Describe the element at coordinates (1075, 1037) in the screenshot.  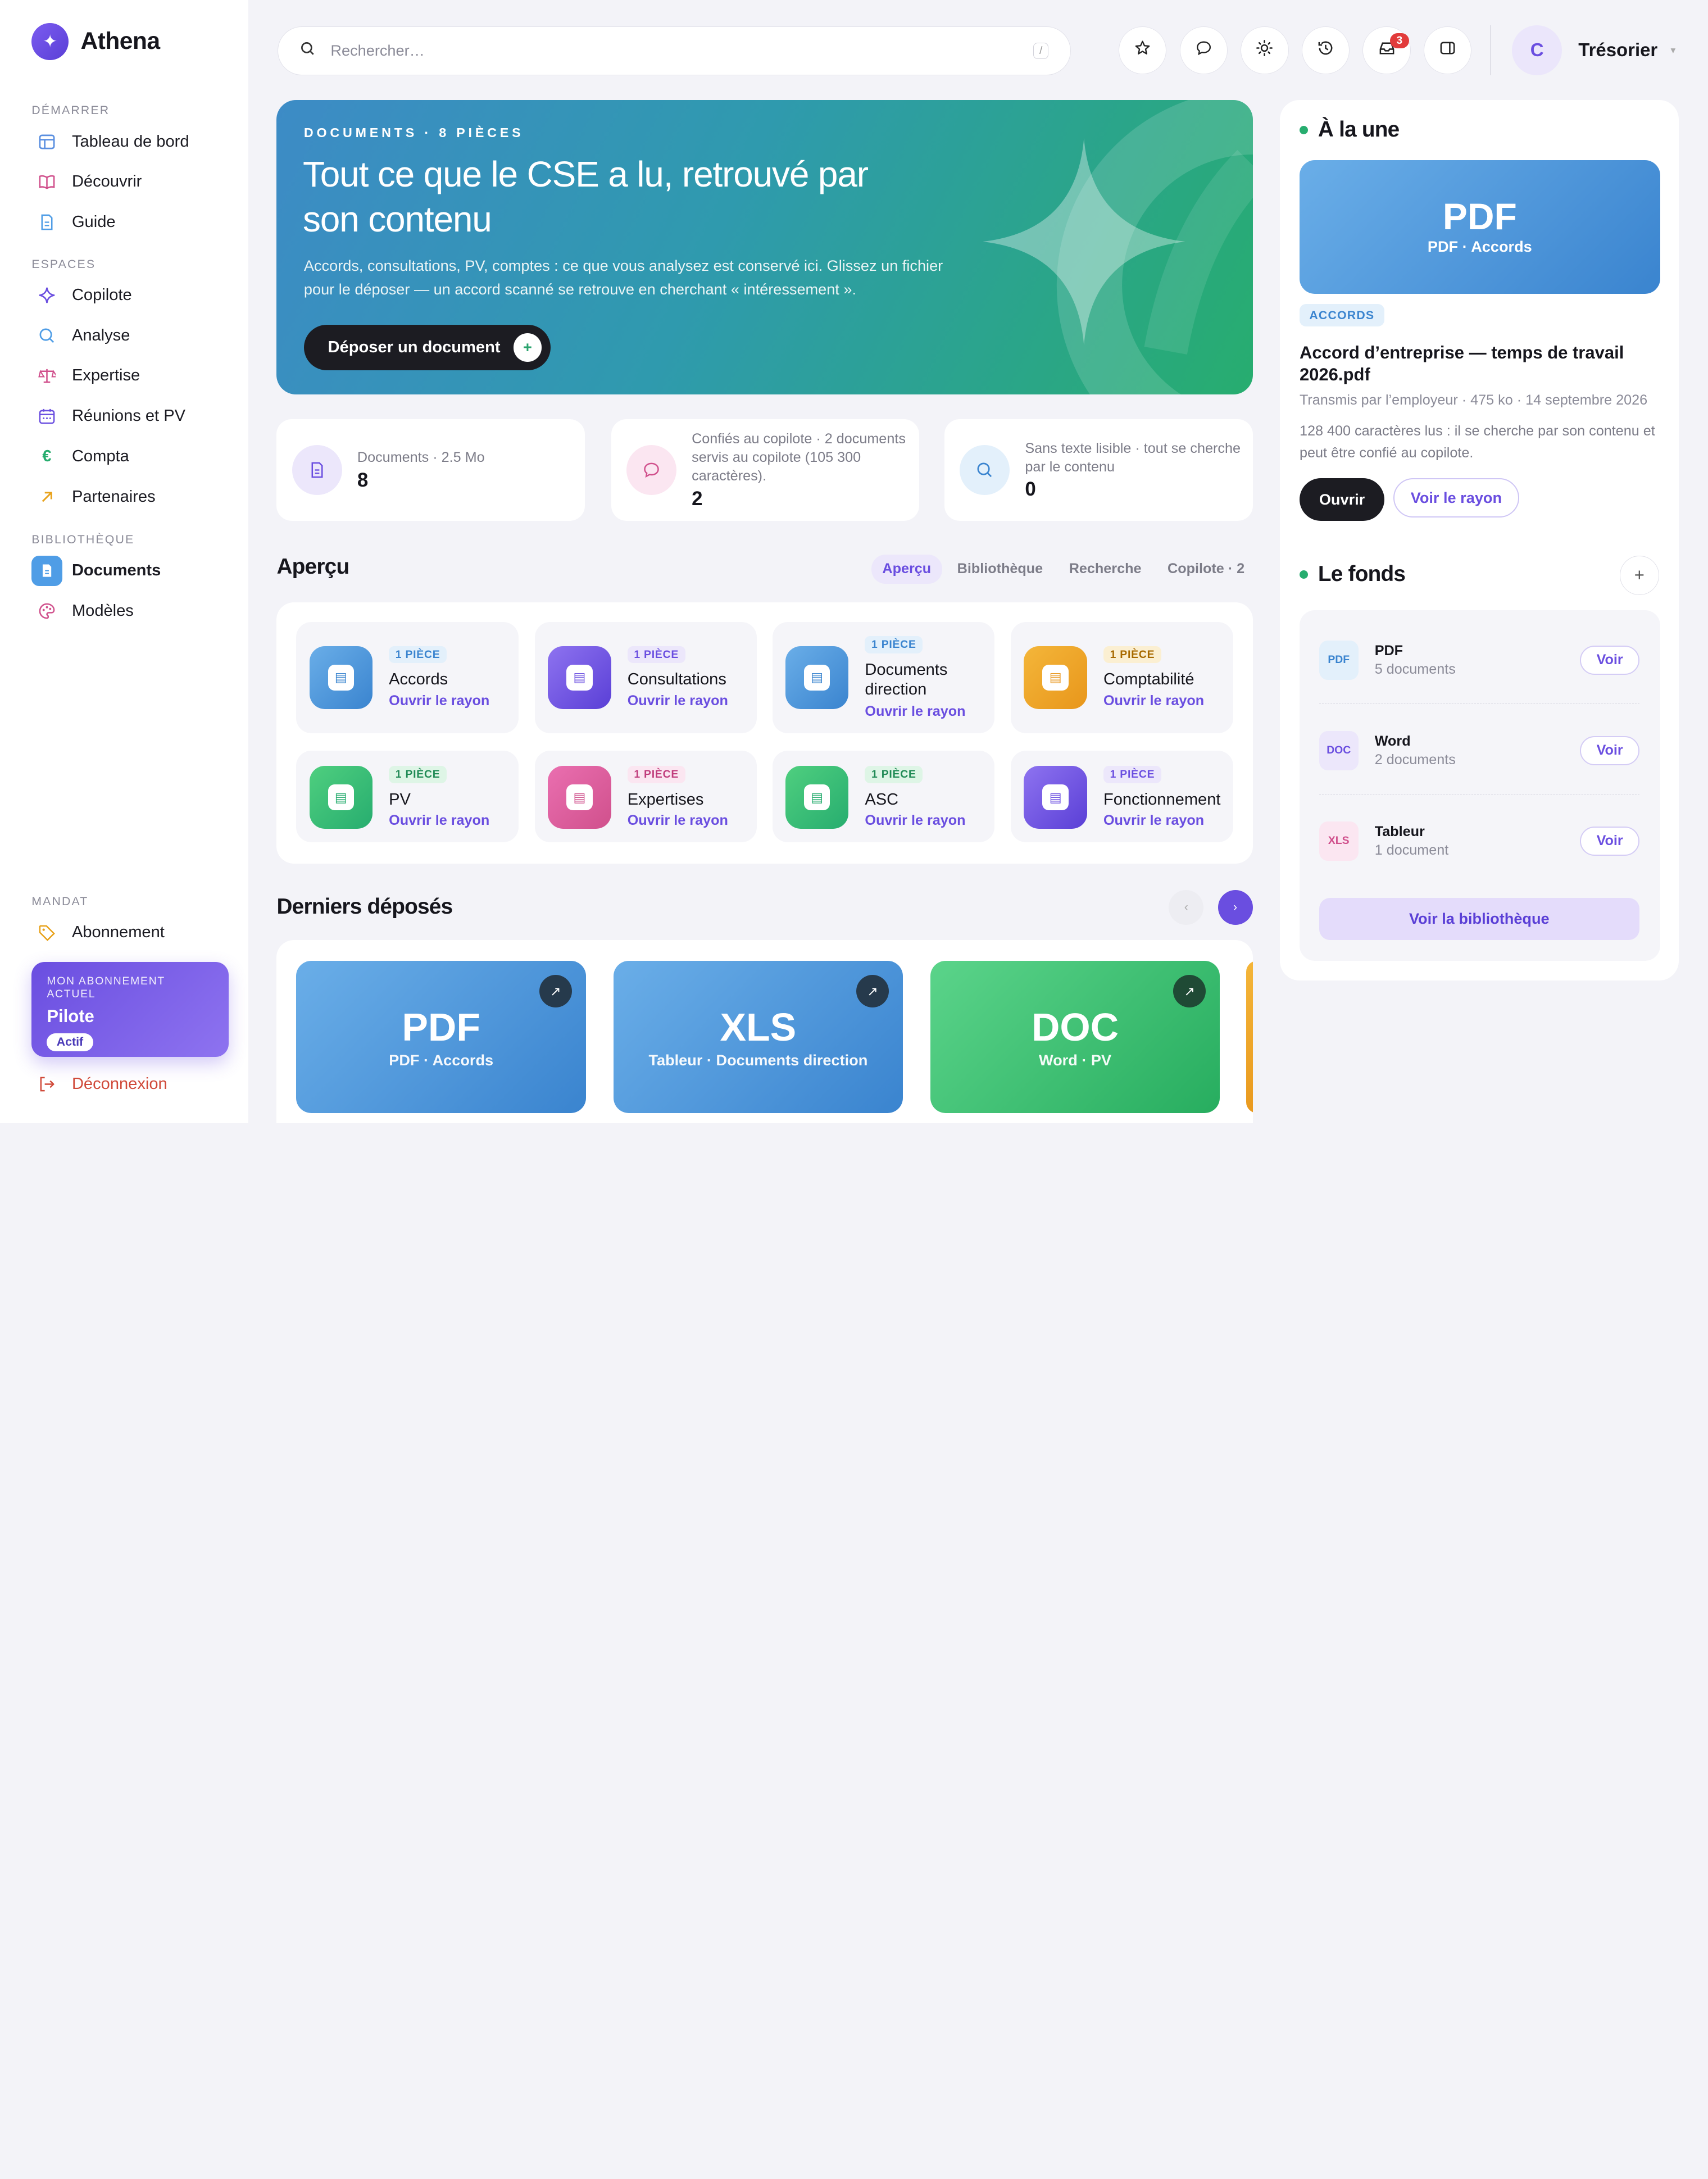
I see `recent-card-doc: ↗ DOC Word · PV` at that location.